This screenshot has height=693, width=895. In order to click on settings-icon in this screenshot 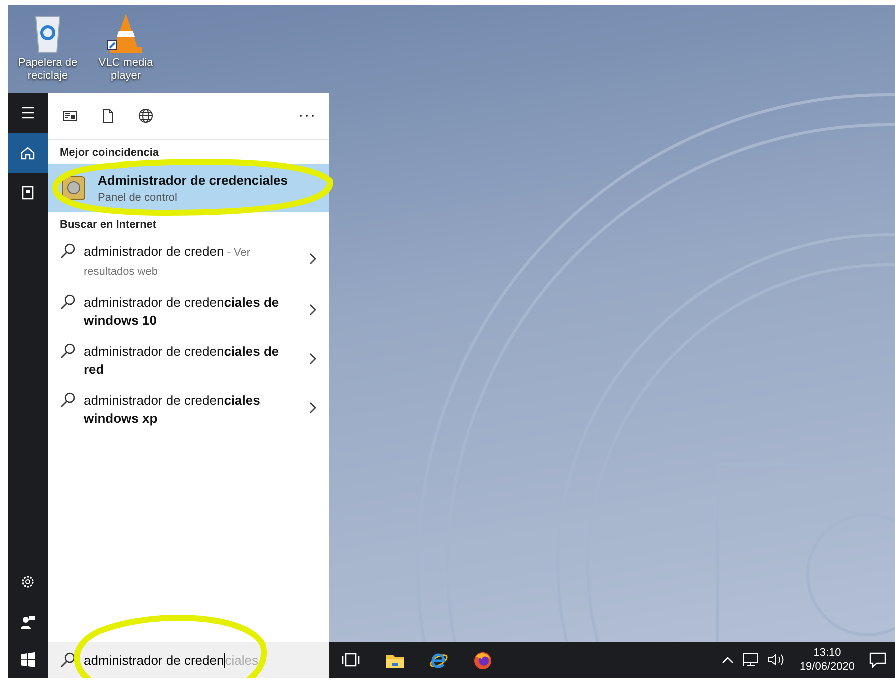, I will do `click(28, 582)`.